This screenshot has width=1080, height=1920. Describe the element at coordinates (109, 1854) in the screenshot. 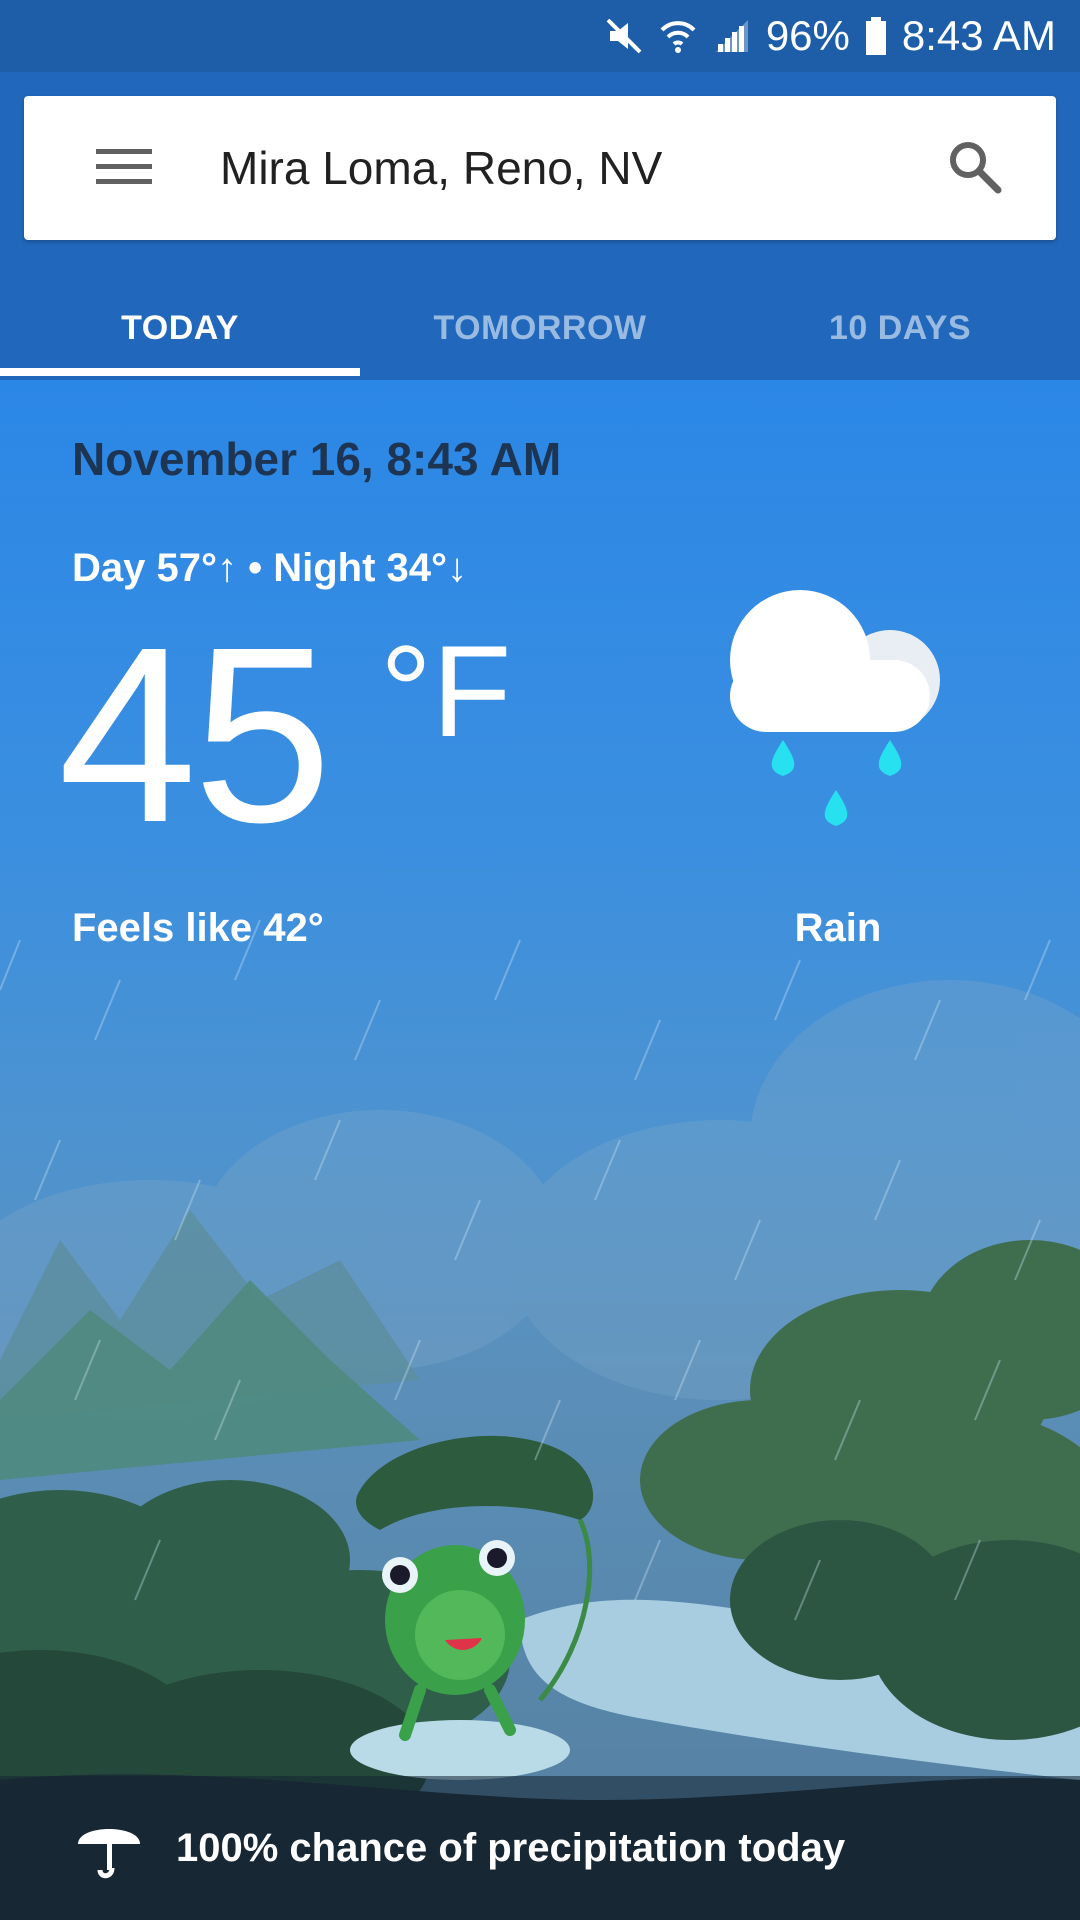

I see `umbrella-icon` at that location.